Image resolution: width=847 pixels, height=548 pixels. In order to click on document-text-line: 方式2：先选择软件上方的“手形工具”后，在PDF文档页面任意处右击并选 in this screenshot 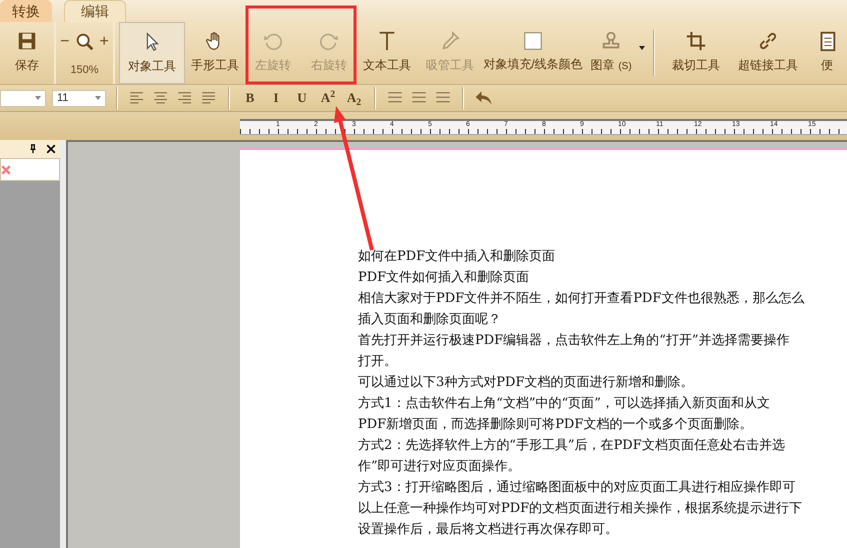, I will do `click(572, 446)`.